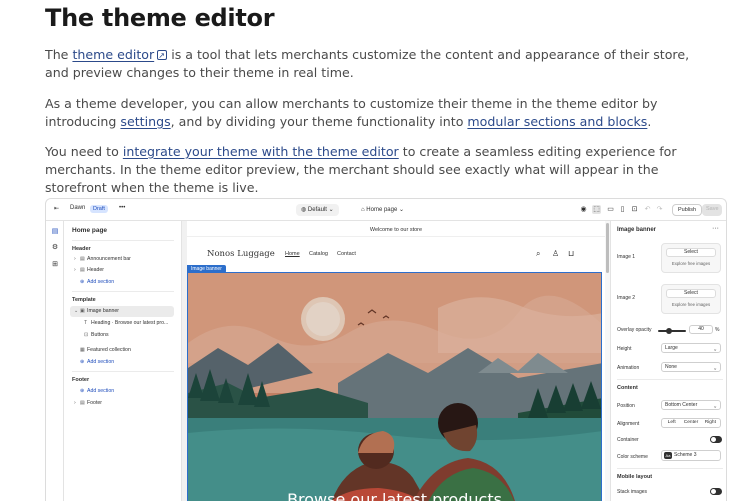  I want to click on align-right-option: Right, so click(710, 423).